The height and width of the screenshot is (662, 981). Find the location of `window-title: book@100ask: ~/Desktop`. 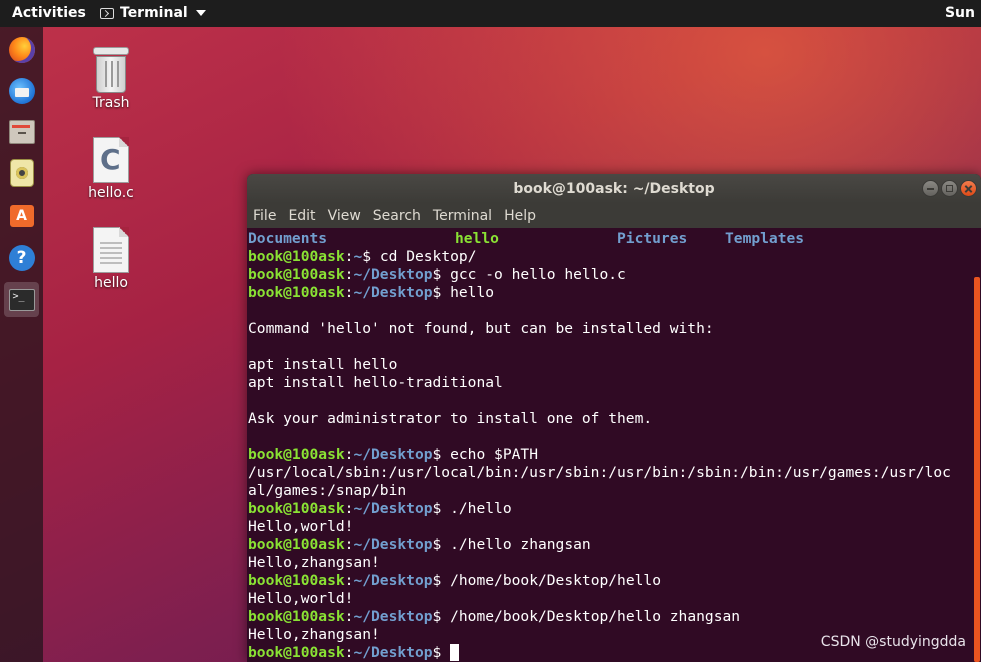

window-title: book@100ask: ~/Desktop is located at coordinates (614, 188).